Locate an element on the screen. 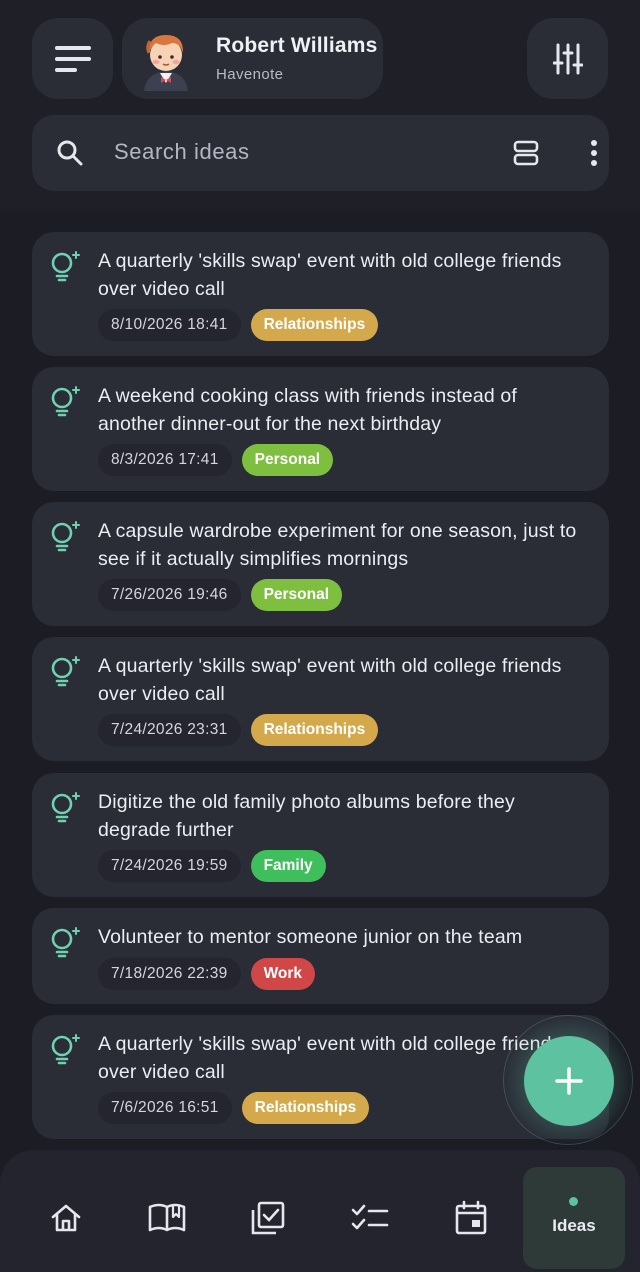 The height and width of the screenshot is (1272, 640). active-indicator-dot is located at coordinates (573, 1201).